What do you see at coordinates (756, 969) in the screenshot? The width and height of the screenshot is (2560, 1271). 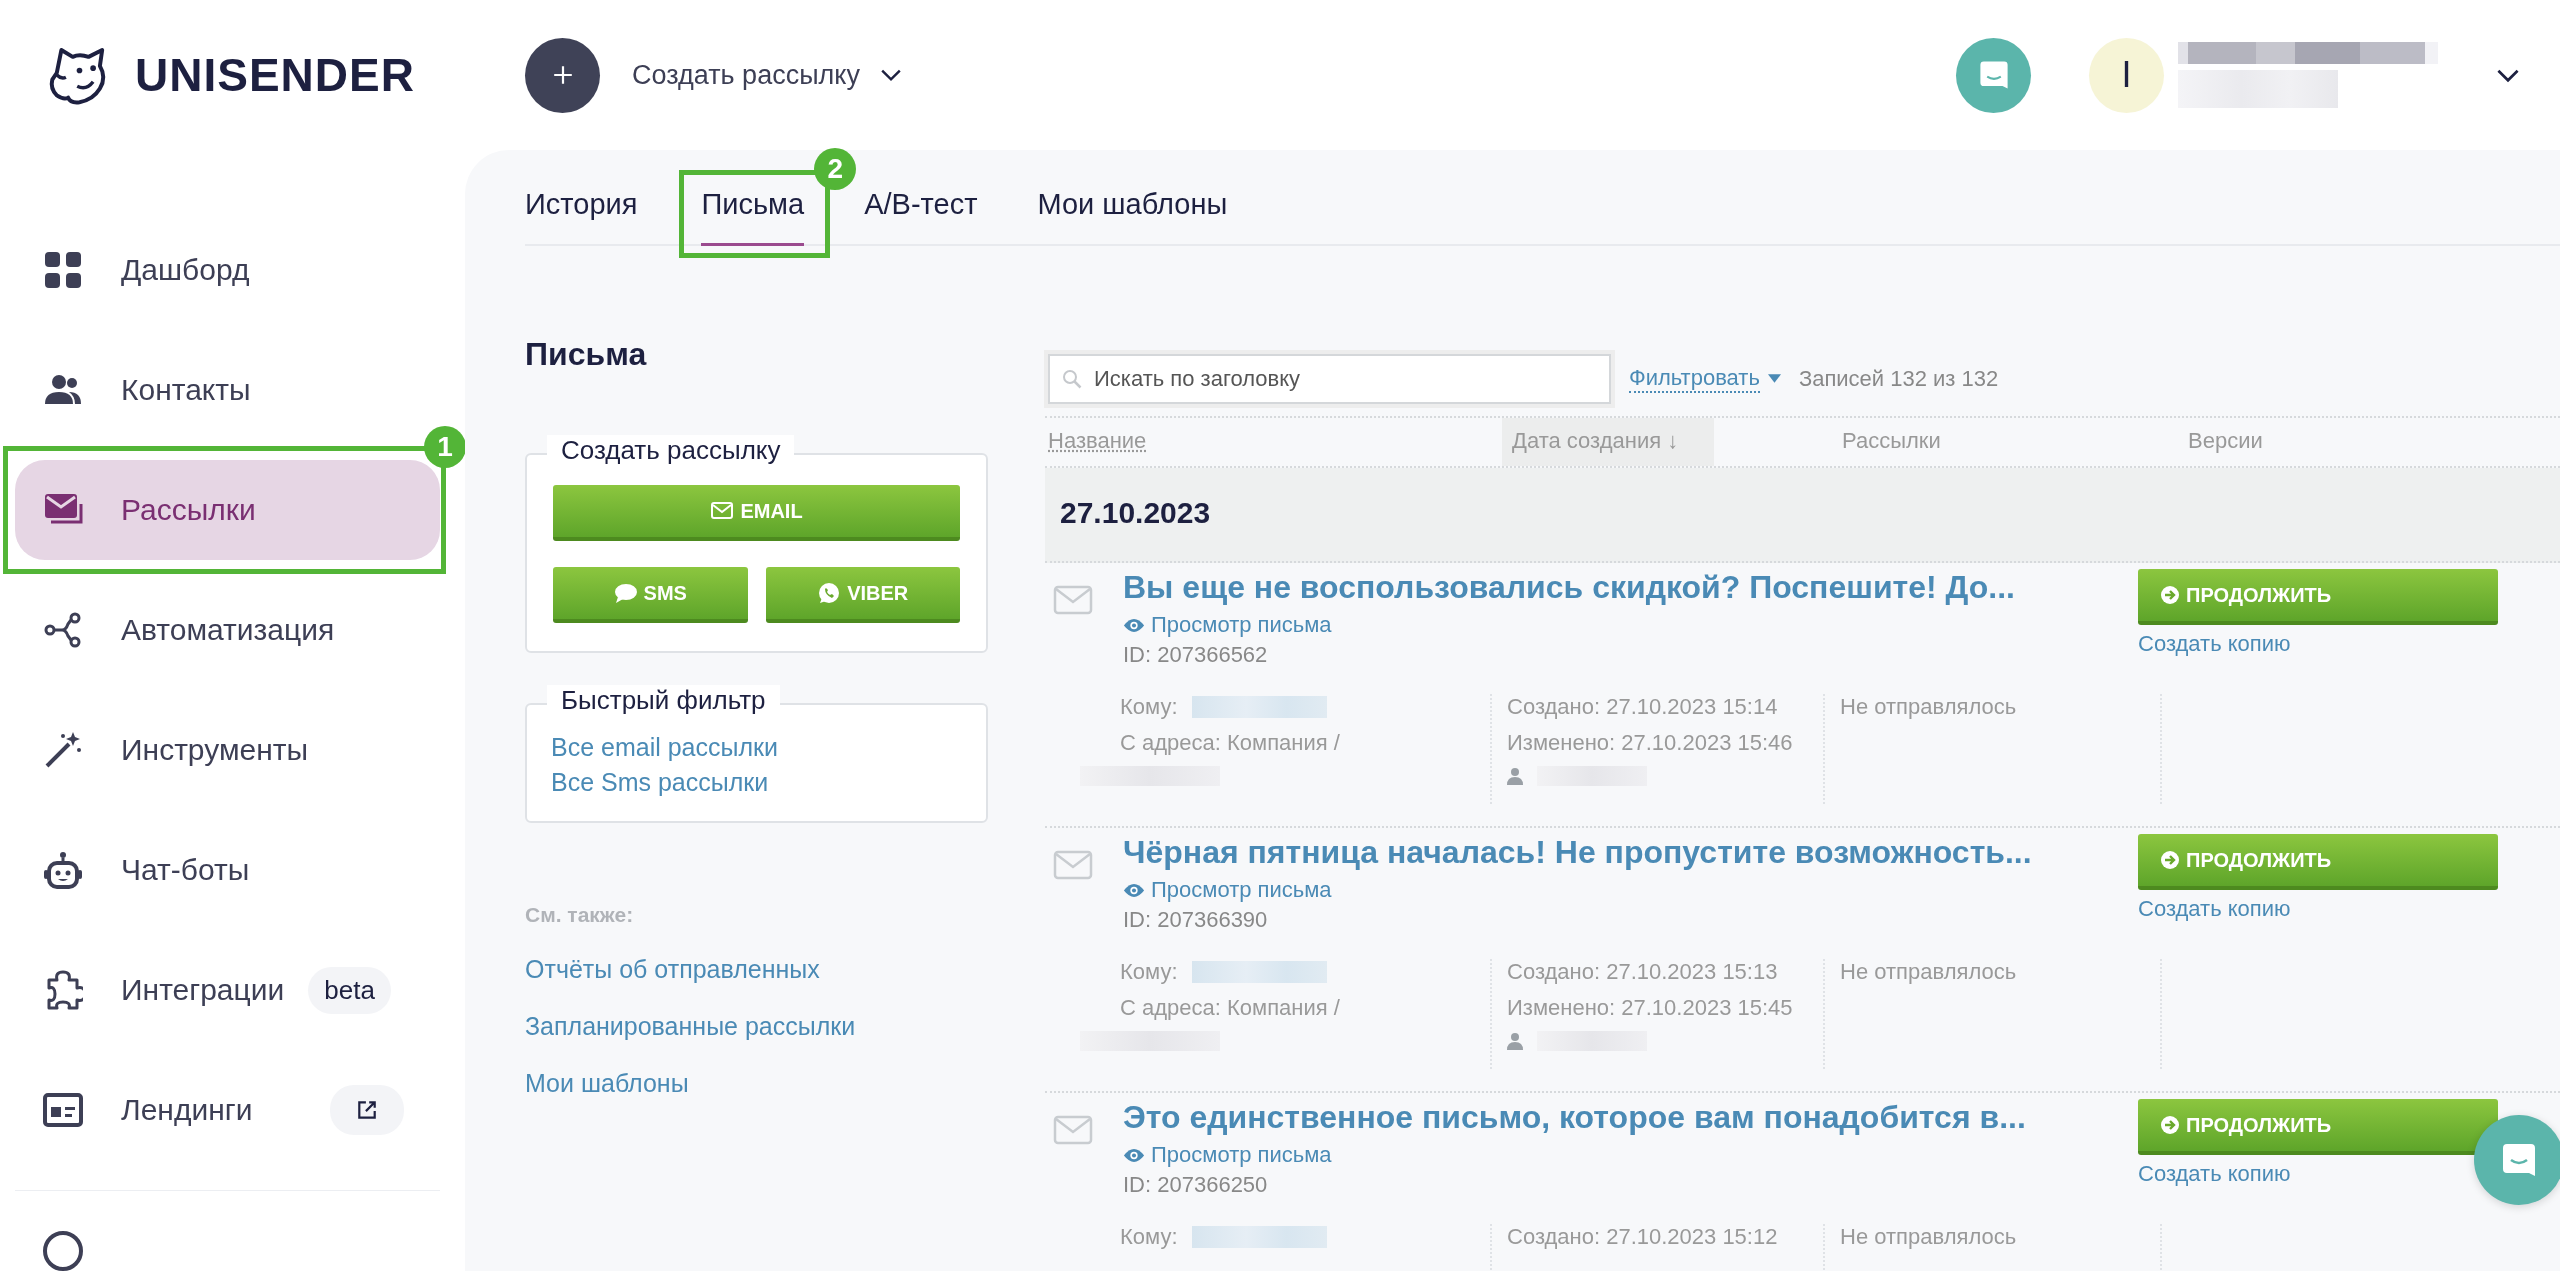 I see `see-also-link: Отчёты об отправленных` at bounding box center [756, 969].